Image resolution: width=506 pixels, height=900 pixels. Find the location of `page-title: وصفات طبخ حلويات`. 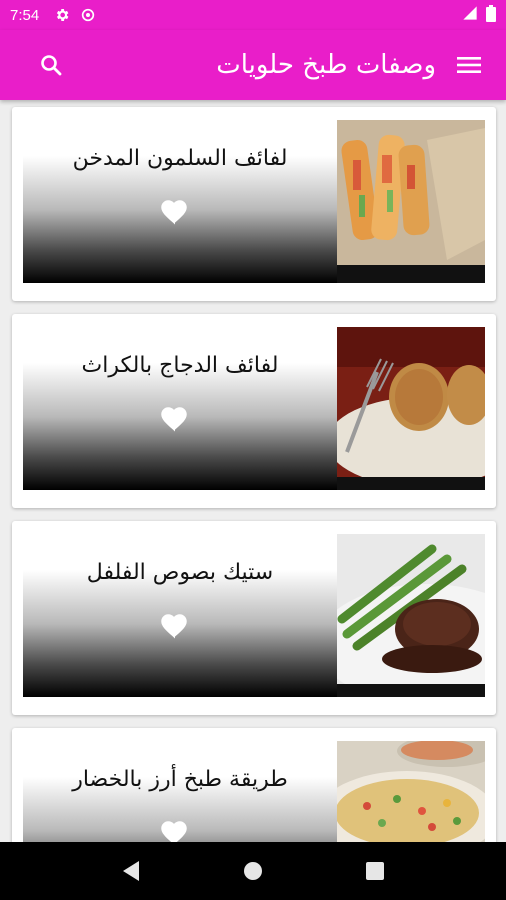

page-title: وصفات طبخ حلويات is located at coordinates (326, 65).